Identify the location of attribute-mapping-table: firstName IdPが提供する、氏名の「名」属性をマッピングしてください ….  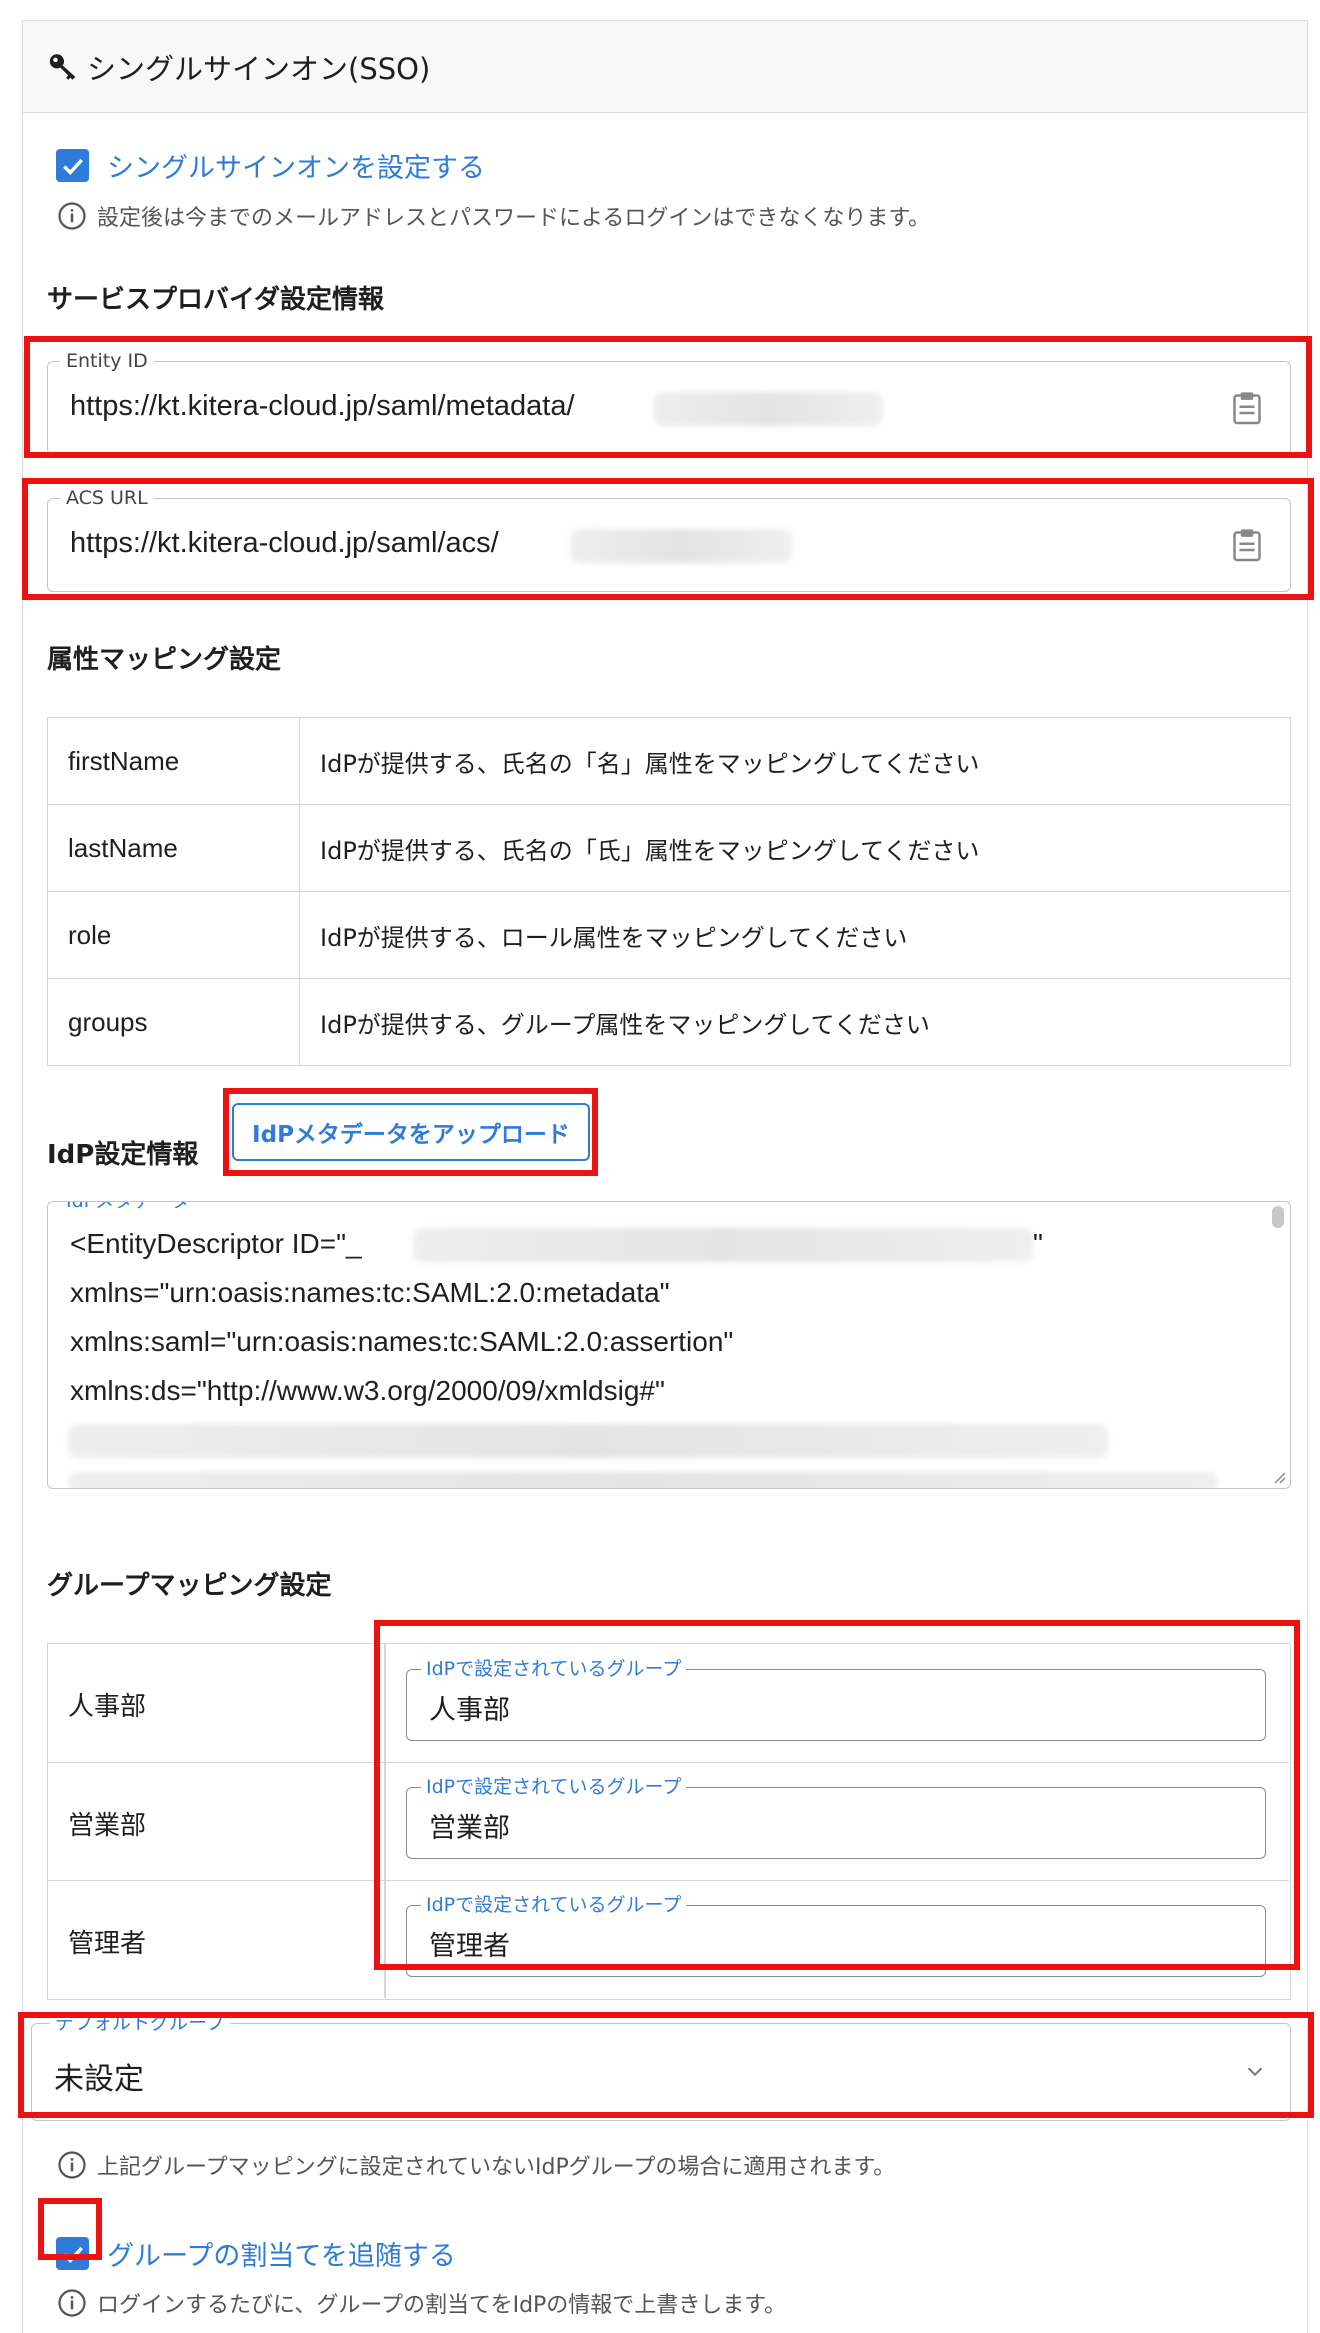
(669, 891).